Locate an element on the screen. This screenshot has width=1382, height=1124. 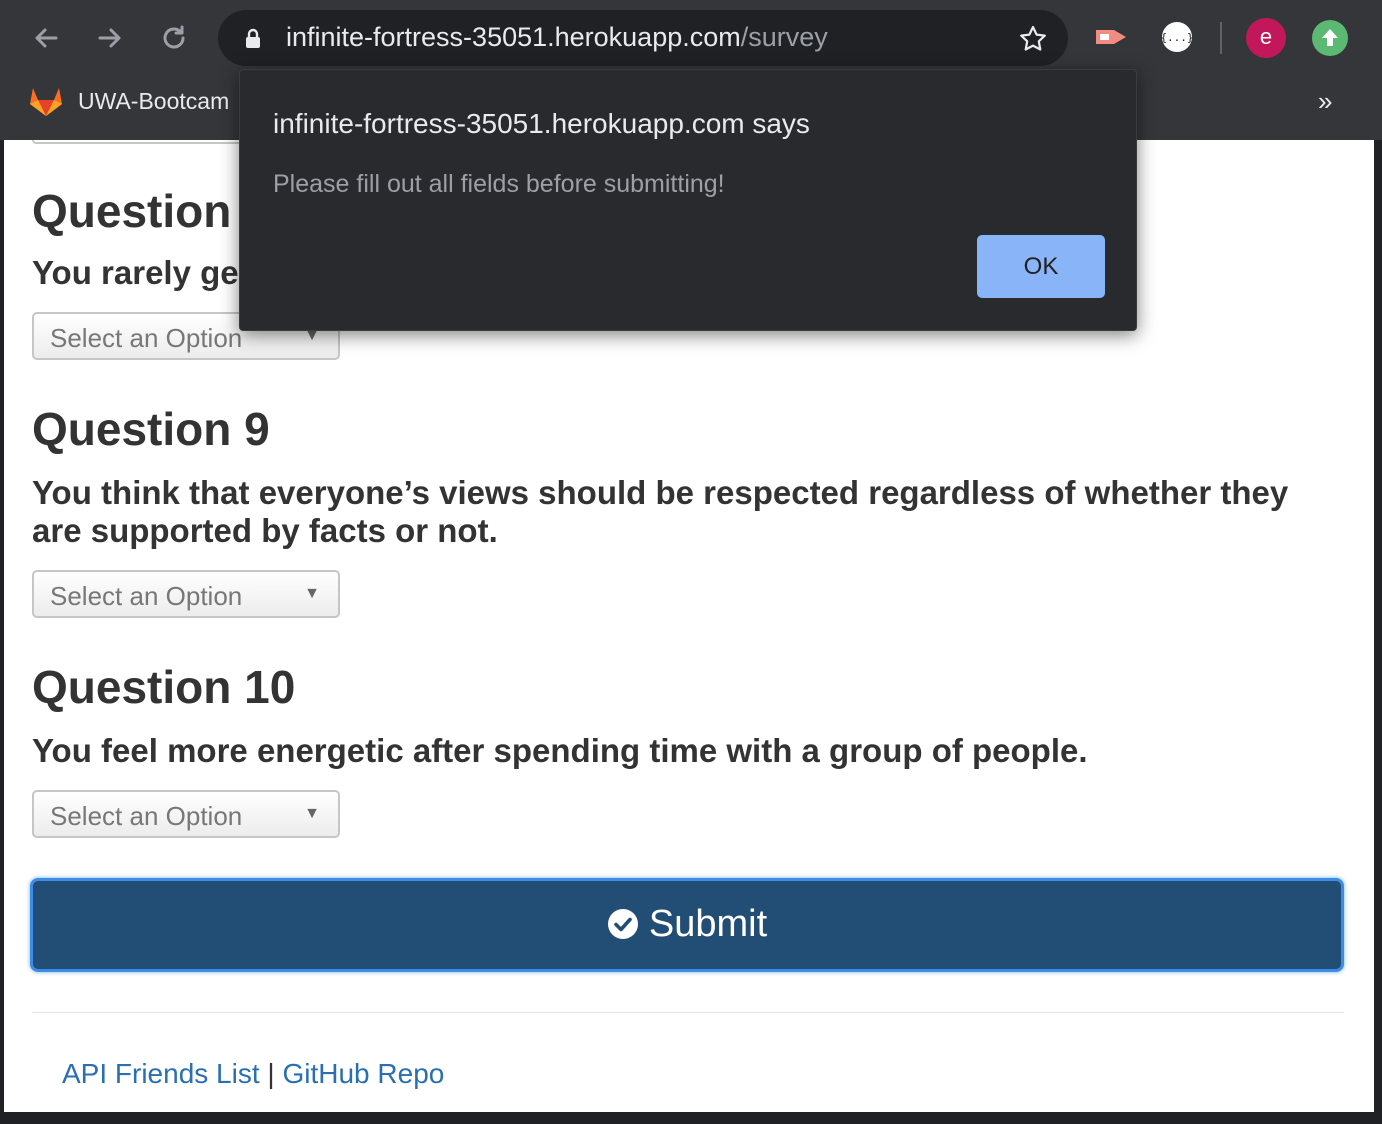
json-icon: {...} is located at coordinates (1177, 37).